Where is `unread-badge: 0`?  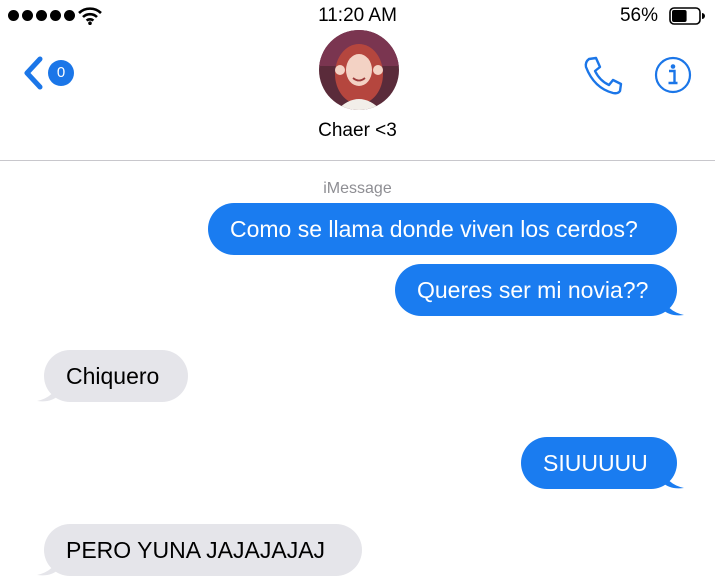
unread-badge: 0 is located at coordinates (61, 73).